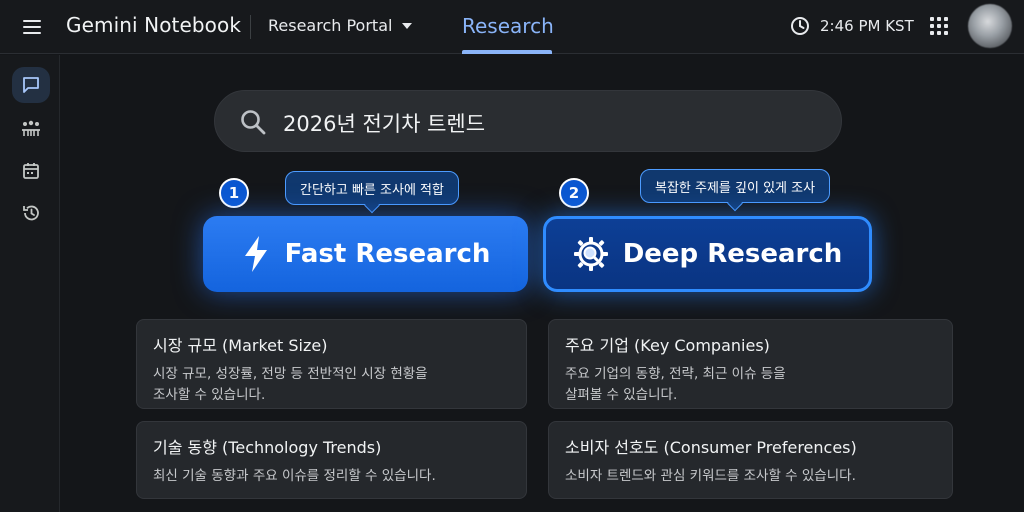 The image size is (1024, 512). What do you see at coordinates (735, 186) in the screenshot?
I see `deep-tooltip: 복잡한 주제를 깊이 있게 조사` at bounding box center [735, 186].